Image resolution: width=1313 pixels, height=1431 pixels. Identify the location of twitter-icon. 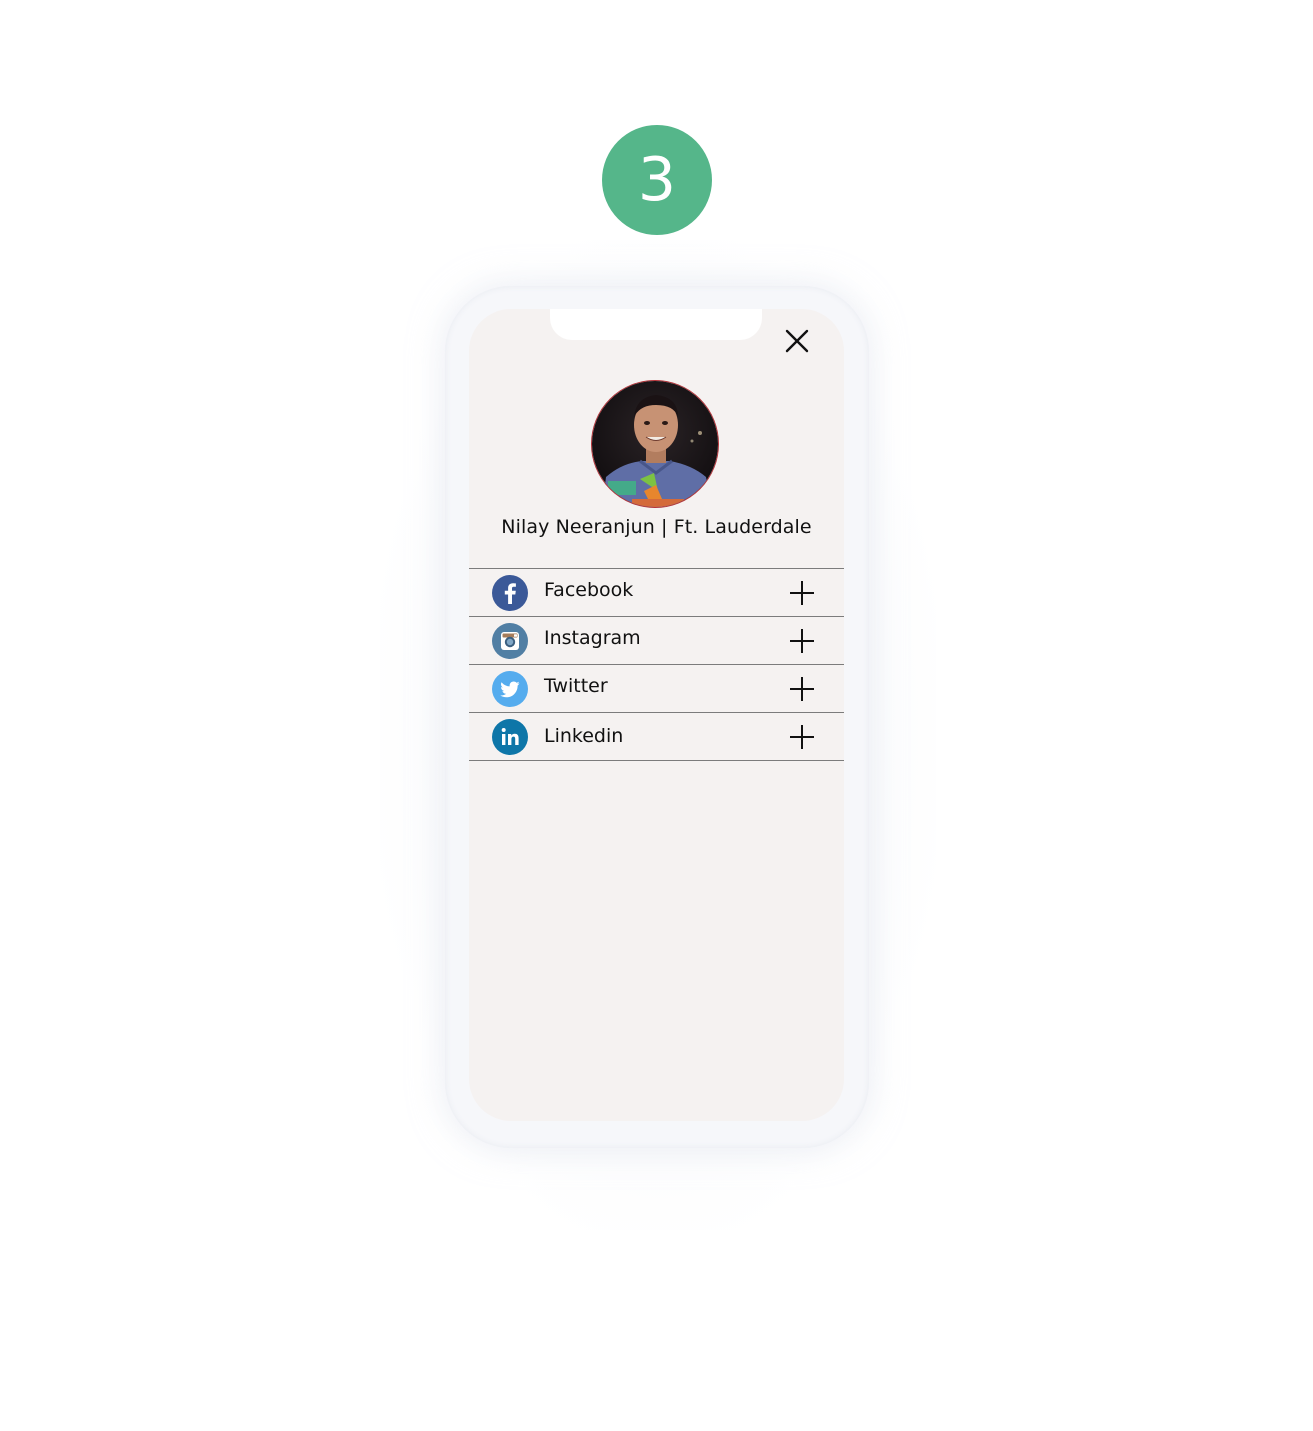
(510, 689).